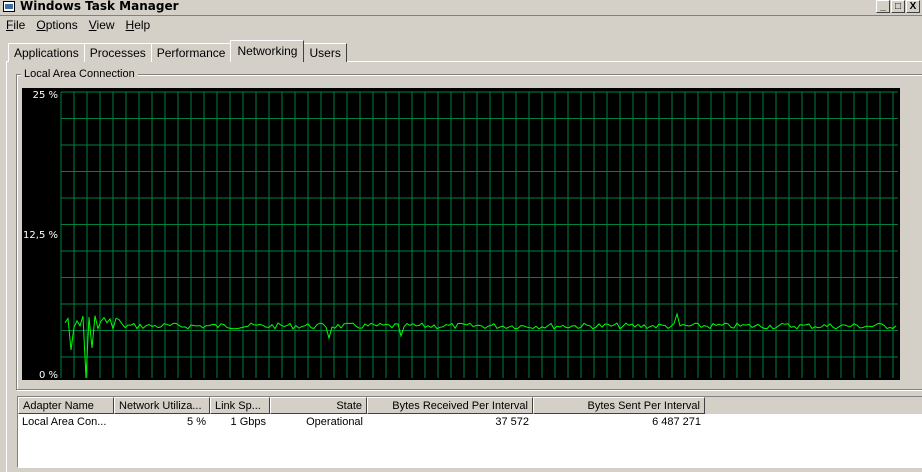  I want to click on menu-bar: File Options View Help, so click(461, 25).